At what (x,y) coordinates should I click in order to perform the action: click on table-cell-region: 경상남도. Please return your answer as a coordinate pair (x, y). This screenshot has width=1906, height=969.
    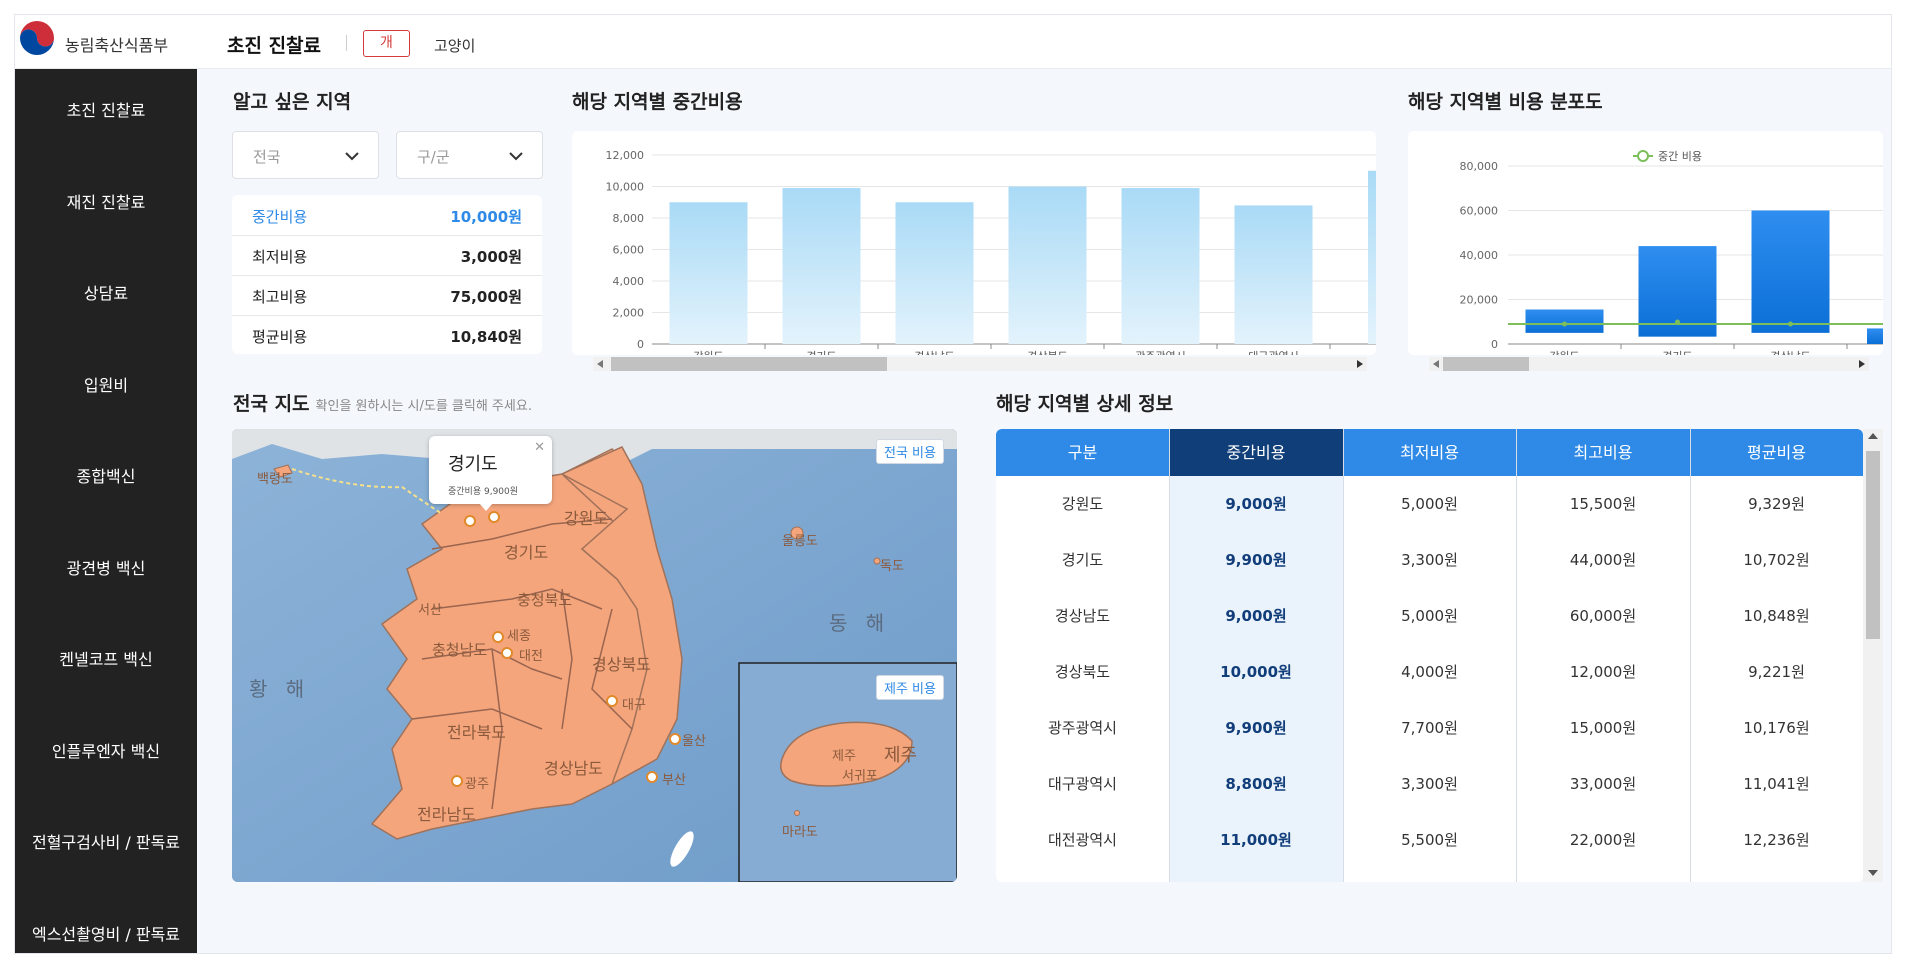
    Looking at the image, I should click on (1082, 616).